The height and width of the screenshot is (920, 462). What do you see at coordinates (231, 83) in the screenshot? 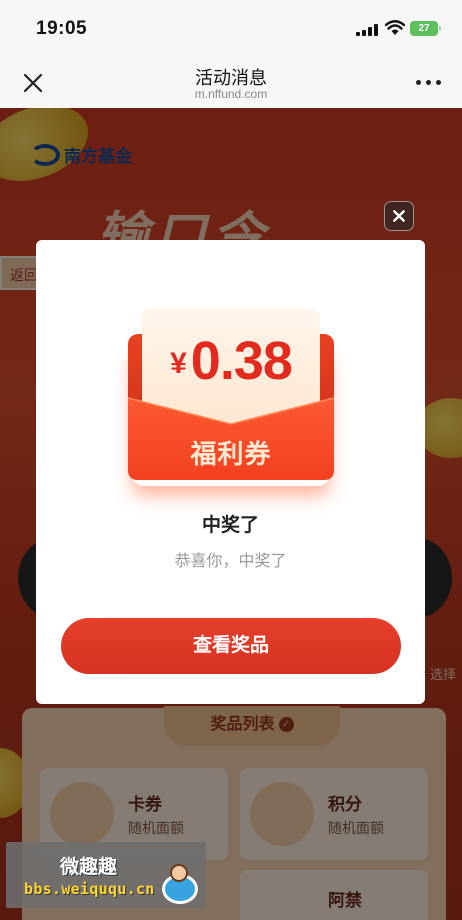
I see `nav-bar: 活动消息 m.nffund.com` at bounding box center [231, 83].